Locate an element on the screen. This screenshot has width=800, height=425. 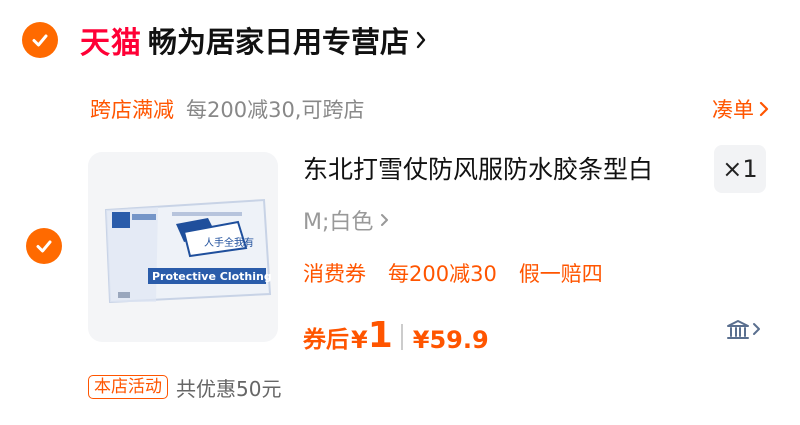
cross-store-promo: 跨店满减 每200减30,可跨店 凑单 is located at coordinates (430, 109).